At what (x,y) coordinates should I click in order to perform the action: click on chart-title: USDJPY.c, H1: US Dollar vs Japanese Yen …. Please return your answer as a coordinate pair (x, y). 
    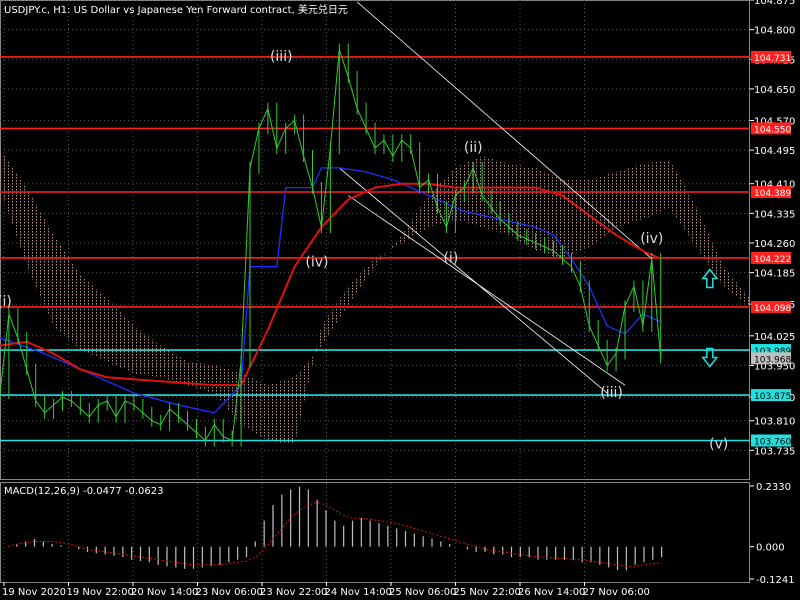
    Looking at the image, I should click on (176, 9).